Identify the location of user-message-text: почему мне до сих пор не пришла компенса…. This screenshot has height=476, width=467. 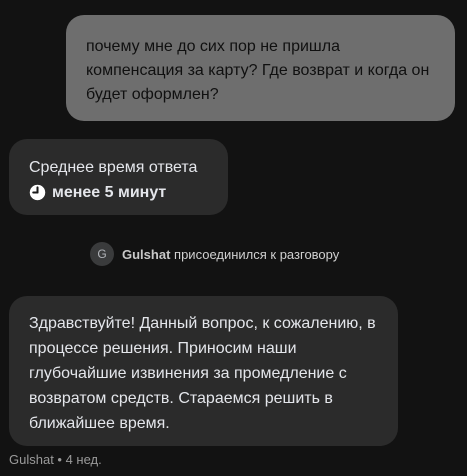
(258, 70).